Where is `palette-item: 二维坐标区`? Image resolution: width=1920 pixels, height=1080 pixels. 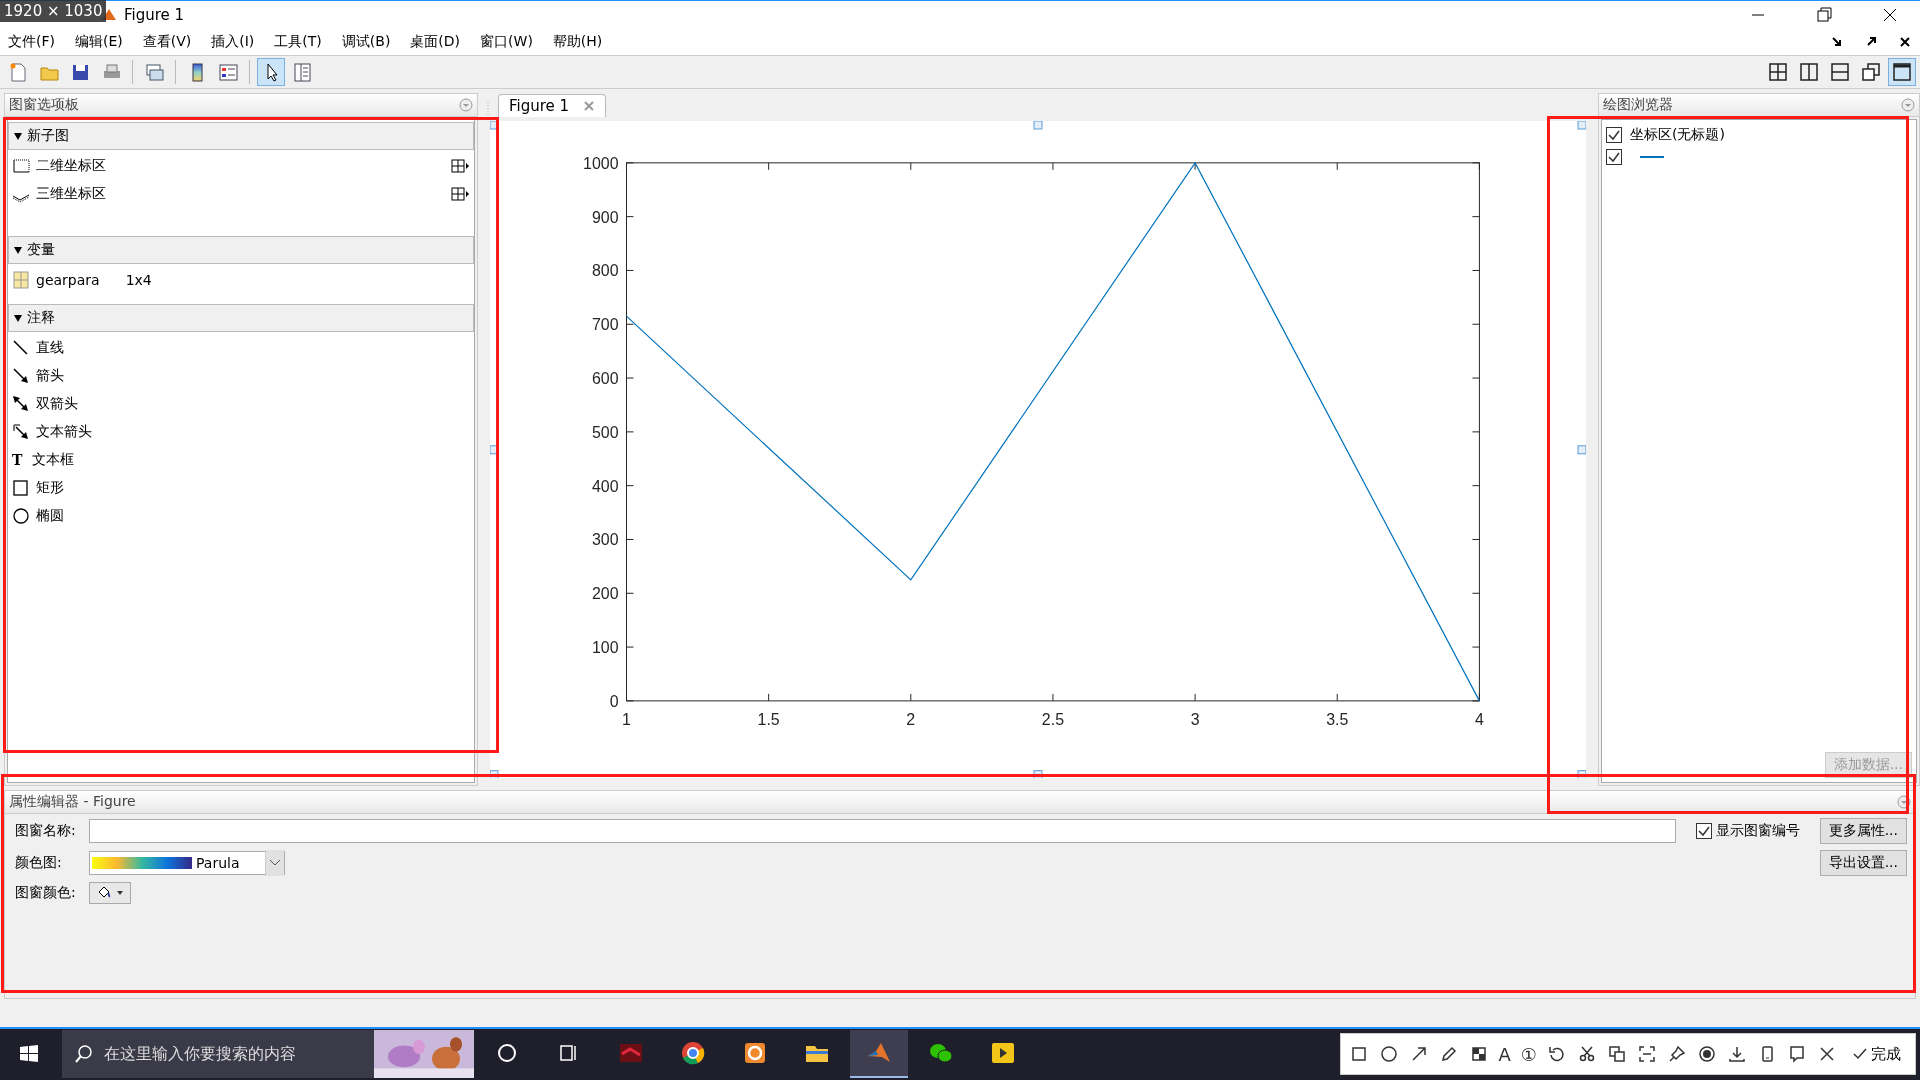 palette-item: 二维坐标区 is located at coordinates (71, 165).